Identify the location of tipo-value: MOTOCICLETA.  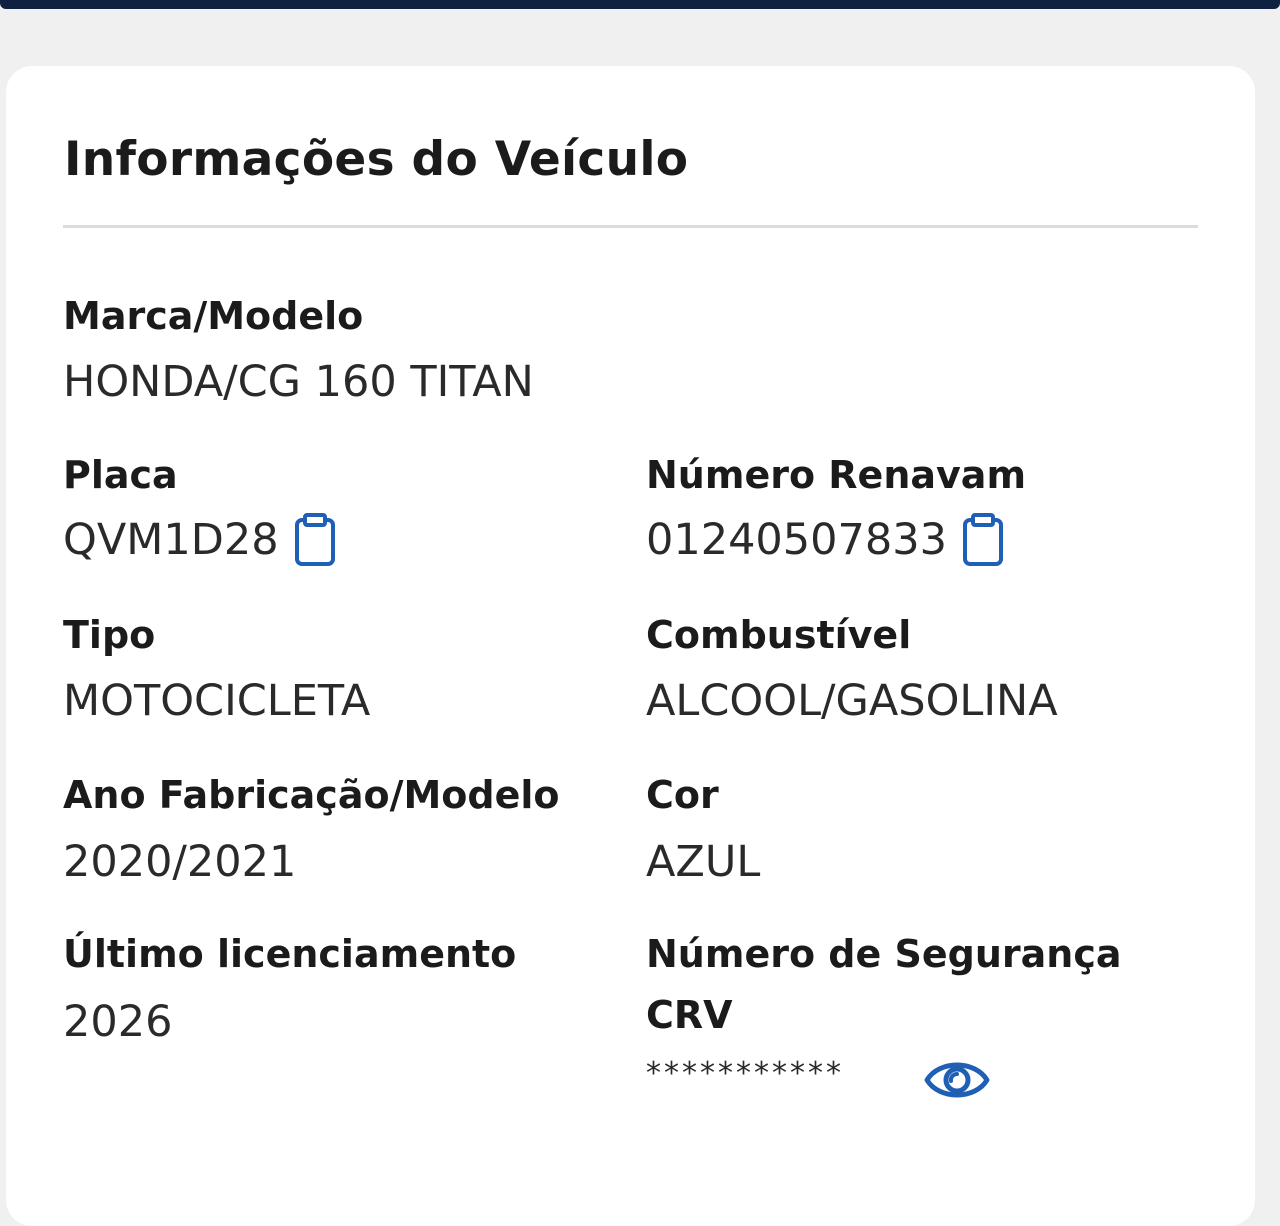
(216, 701).